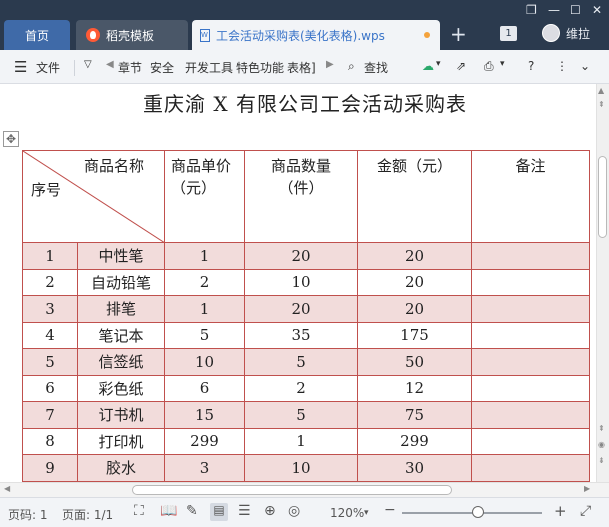 Image resolution: width=609 pixels, height=527 pixels. Describe the element at coordinates (139, 511) in the screenshot. I see `fullscreen-icon: ⛶` at that location.